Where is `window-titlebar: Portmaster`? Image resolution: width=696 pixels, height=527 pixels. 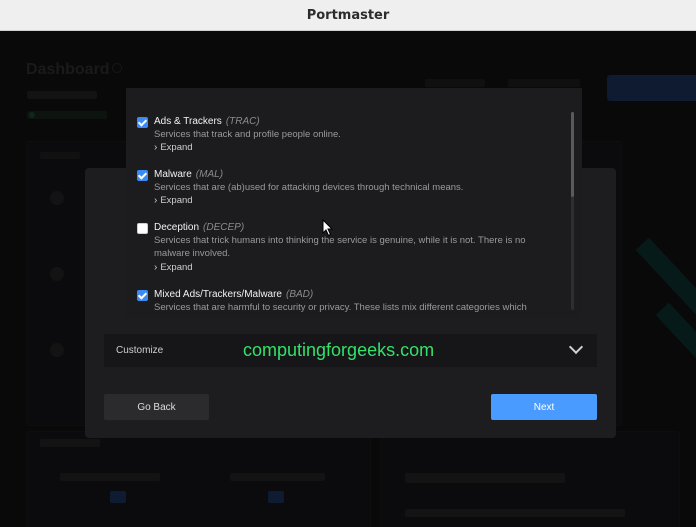
window-titlebar: Portmaster is located at coordinates (348, 15).